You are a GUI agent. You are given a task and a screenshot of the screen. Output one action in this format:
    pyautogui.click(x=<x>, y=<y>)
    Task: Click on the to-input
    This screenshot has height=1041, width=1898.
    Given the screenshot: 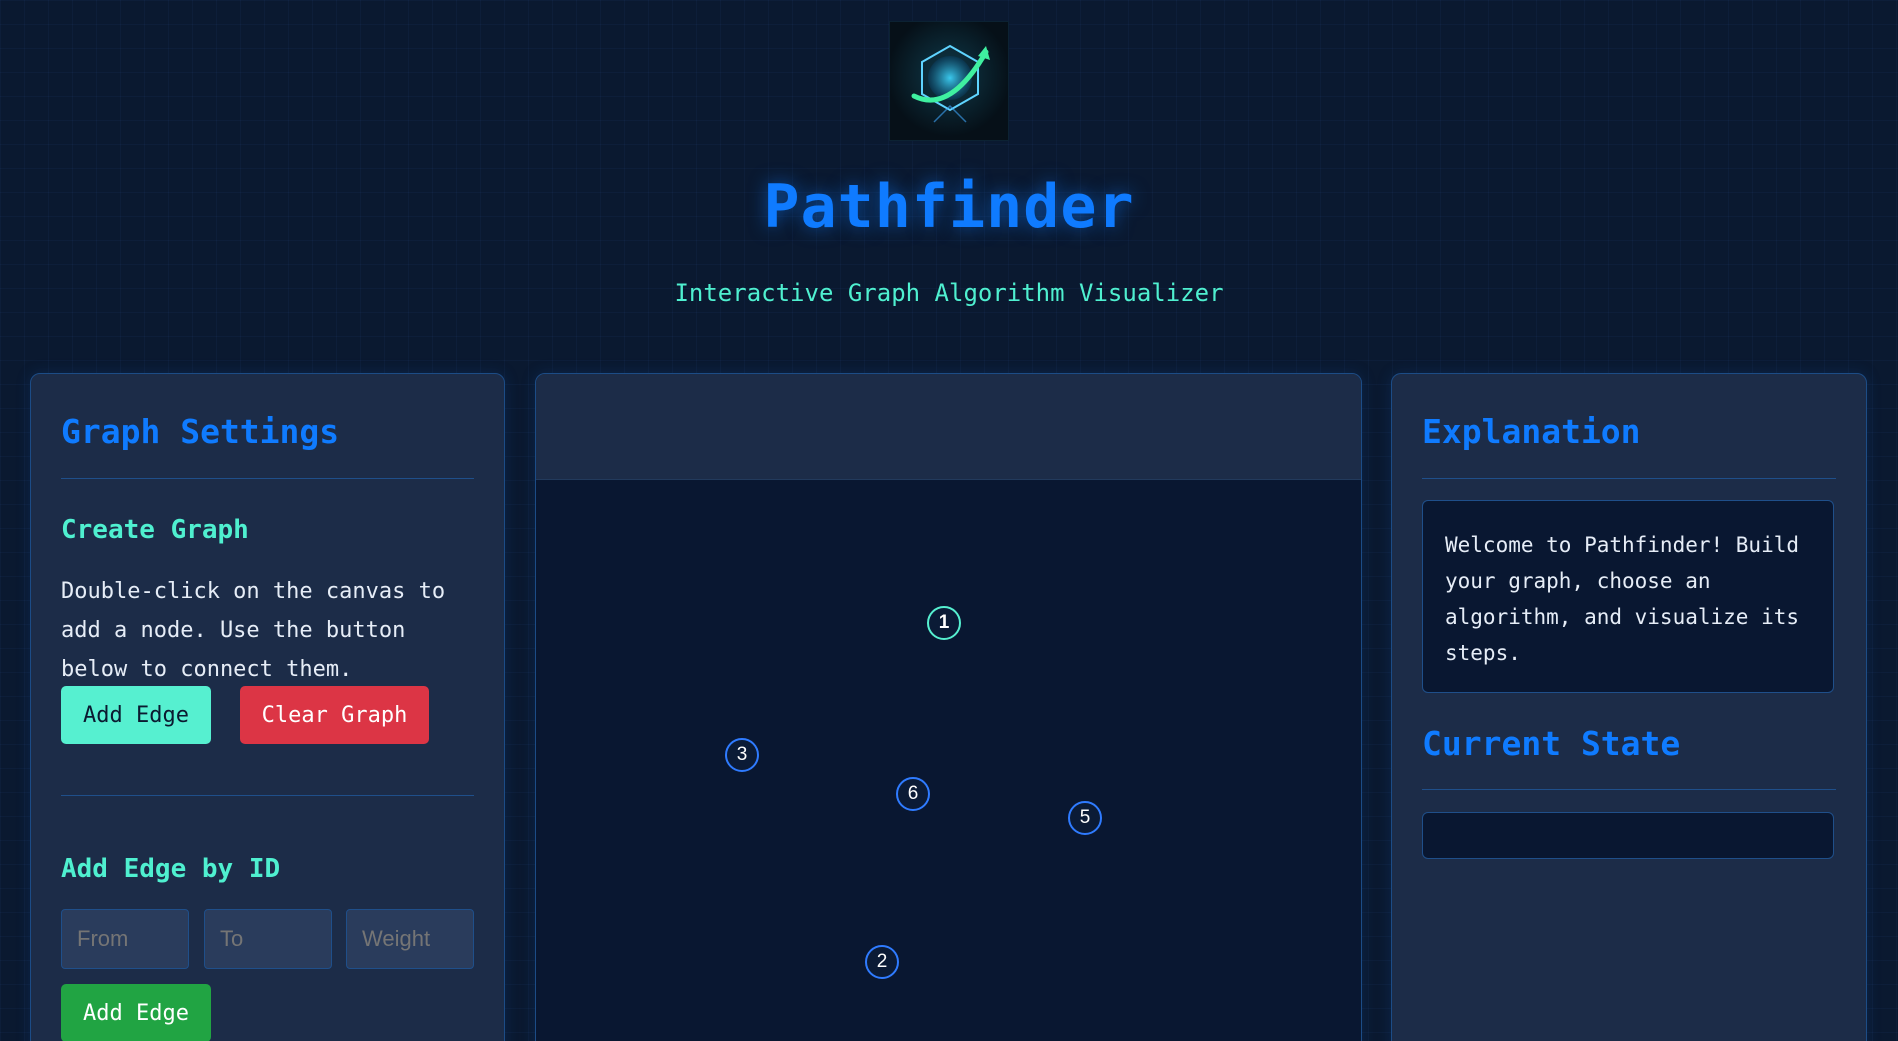 What is the action you would take?
    pyautogui.click(x=268, y=939)
    